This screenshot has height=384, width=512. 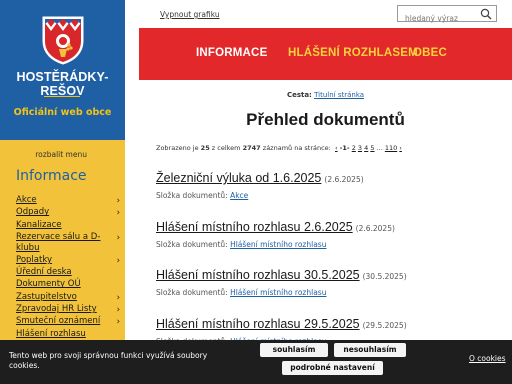 What do you see at coordinates (51, 176) in the screenshot?
I see `sidebar-menu-title: Informace` at bounding box center [51, 176].